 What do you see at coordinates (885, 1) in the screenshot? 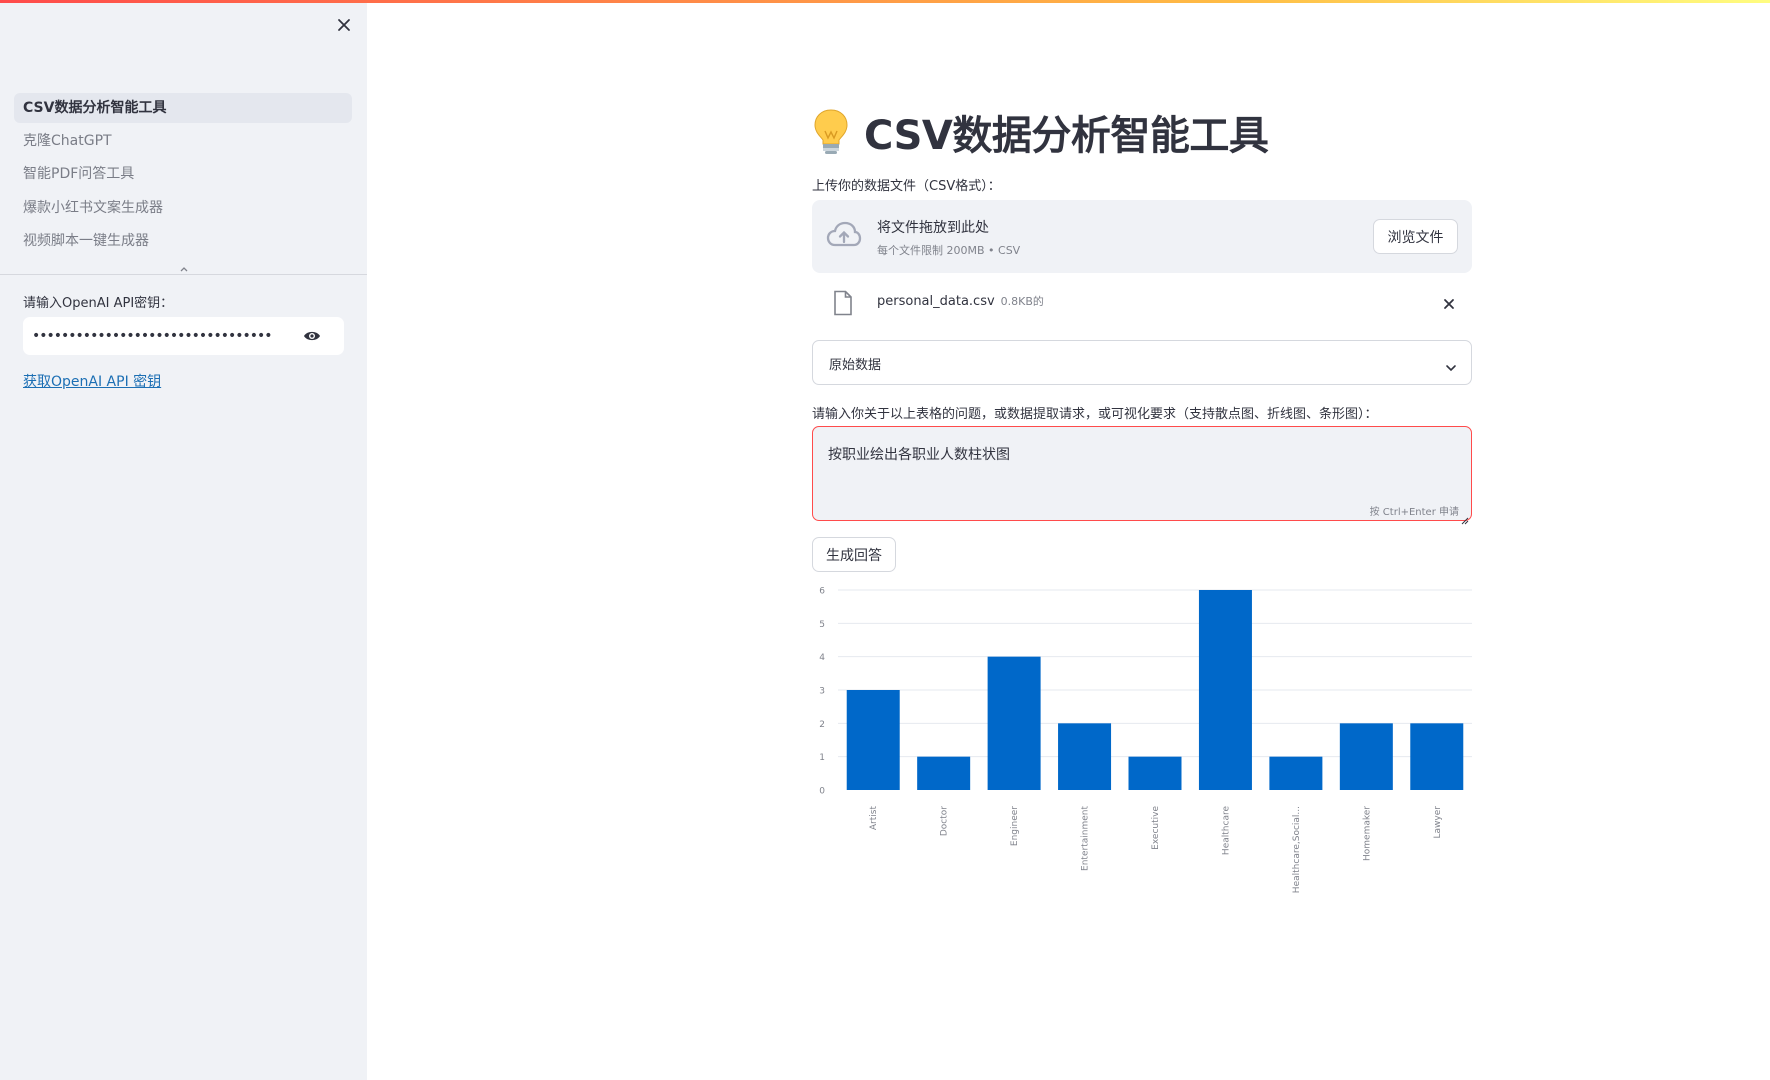
I see `top-decoration-bar` at bounding box center [885, 1].